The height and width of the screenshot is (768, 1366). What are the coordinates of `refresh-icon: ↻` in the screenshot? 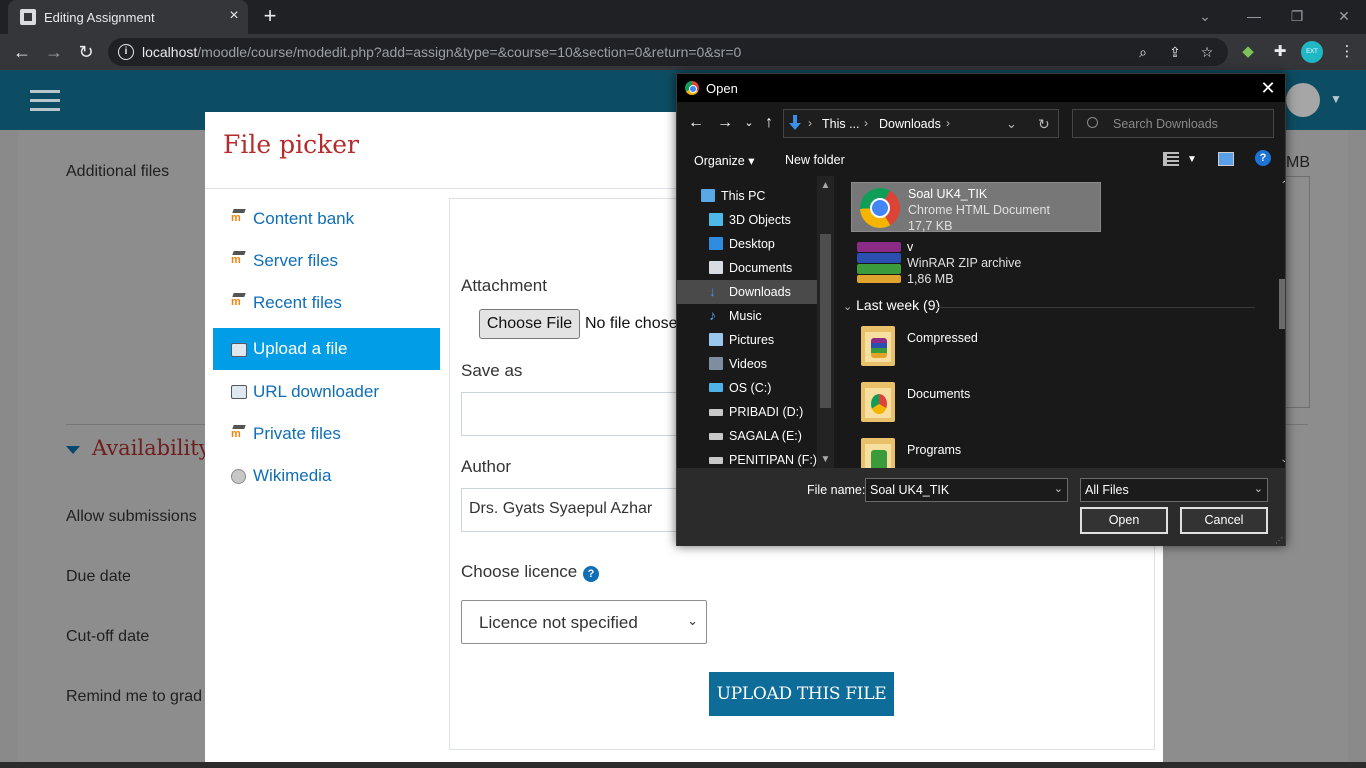 It's located at (1044, 124).